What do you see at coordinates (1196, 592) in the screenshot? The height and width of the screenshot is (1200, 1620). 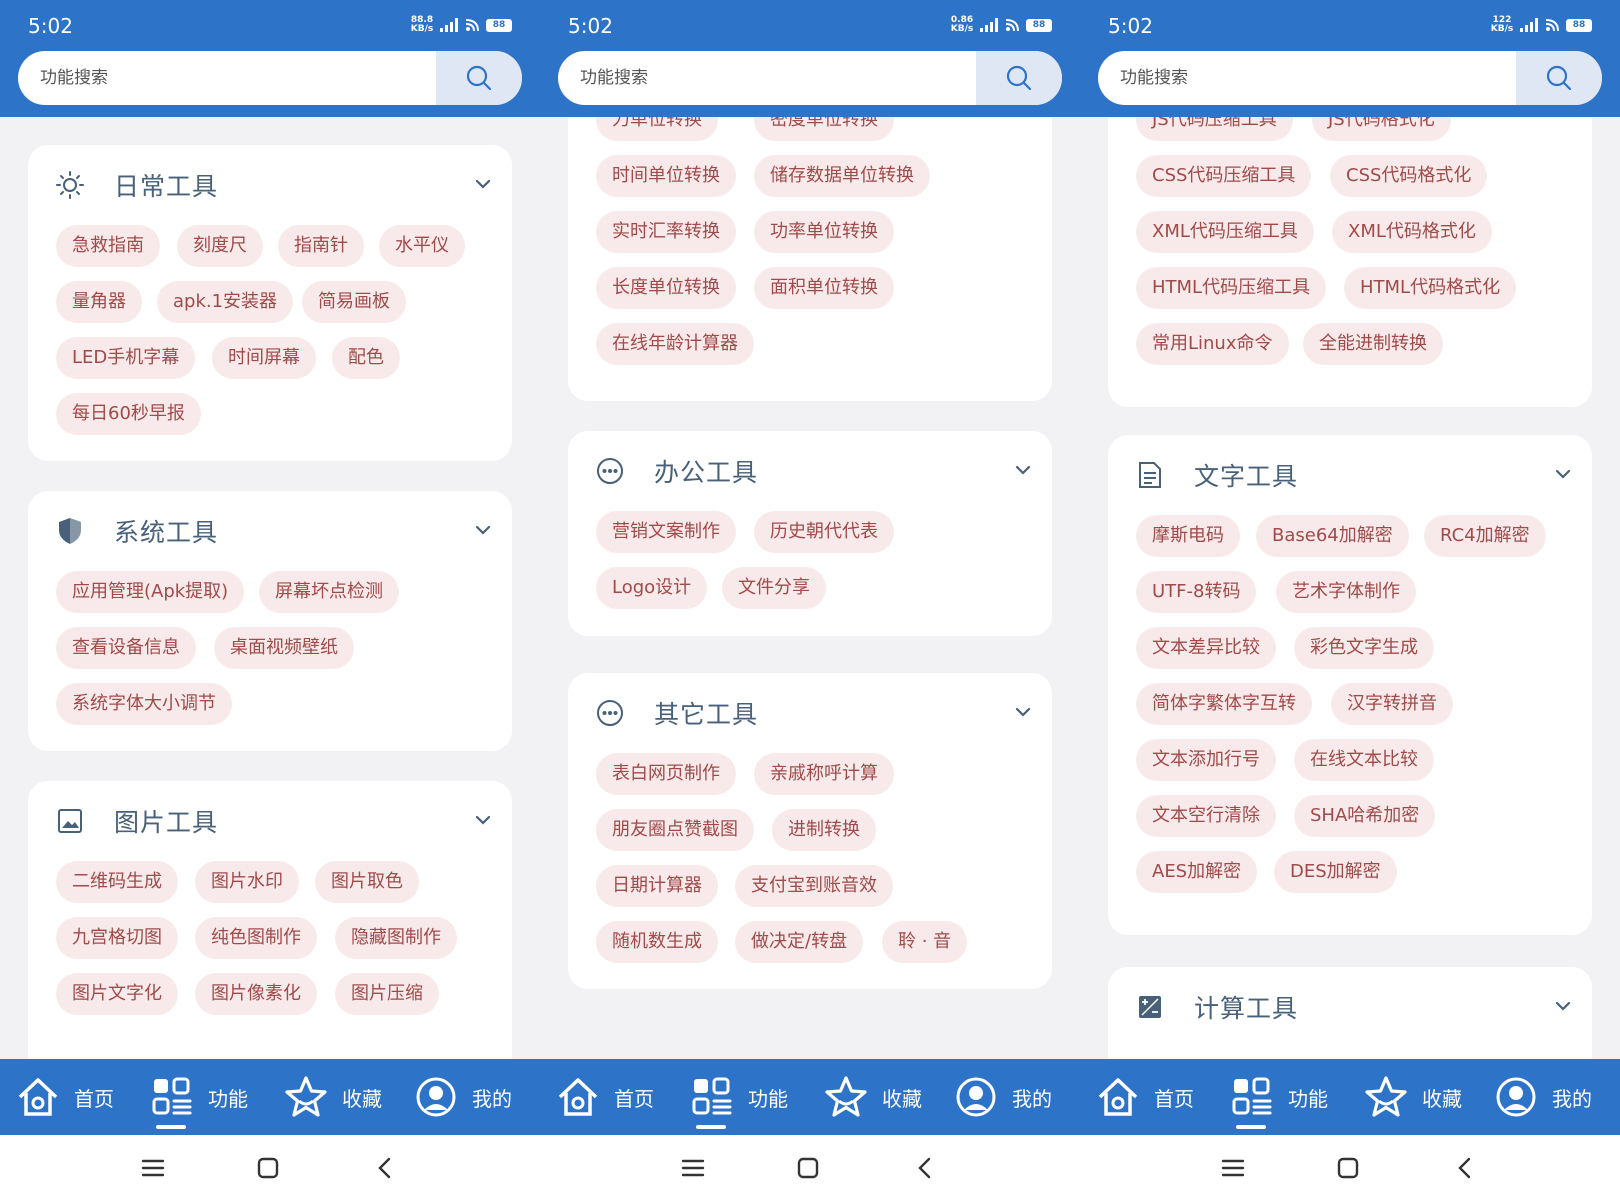 I see `chip: UTF-8转码` at bounding box center [1196, 592].